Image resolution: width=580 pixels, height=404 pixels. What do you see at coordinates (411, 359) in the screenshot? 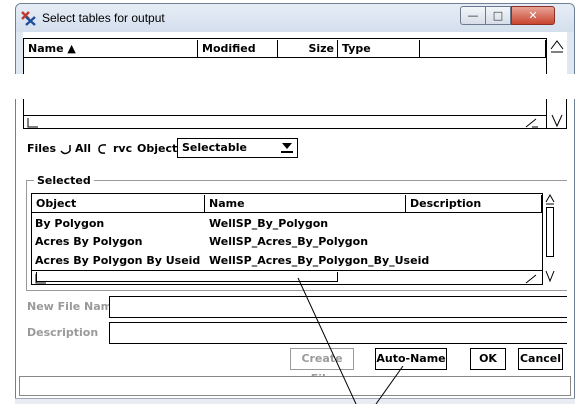
I see `auto-name-button: Auto-Name` at bounding box center [411, 359].